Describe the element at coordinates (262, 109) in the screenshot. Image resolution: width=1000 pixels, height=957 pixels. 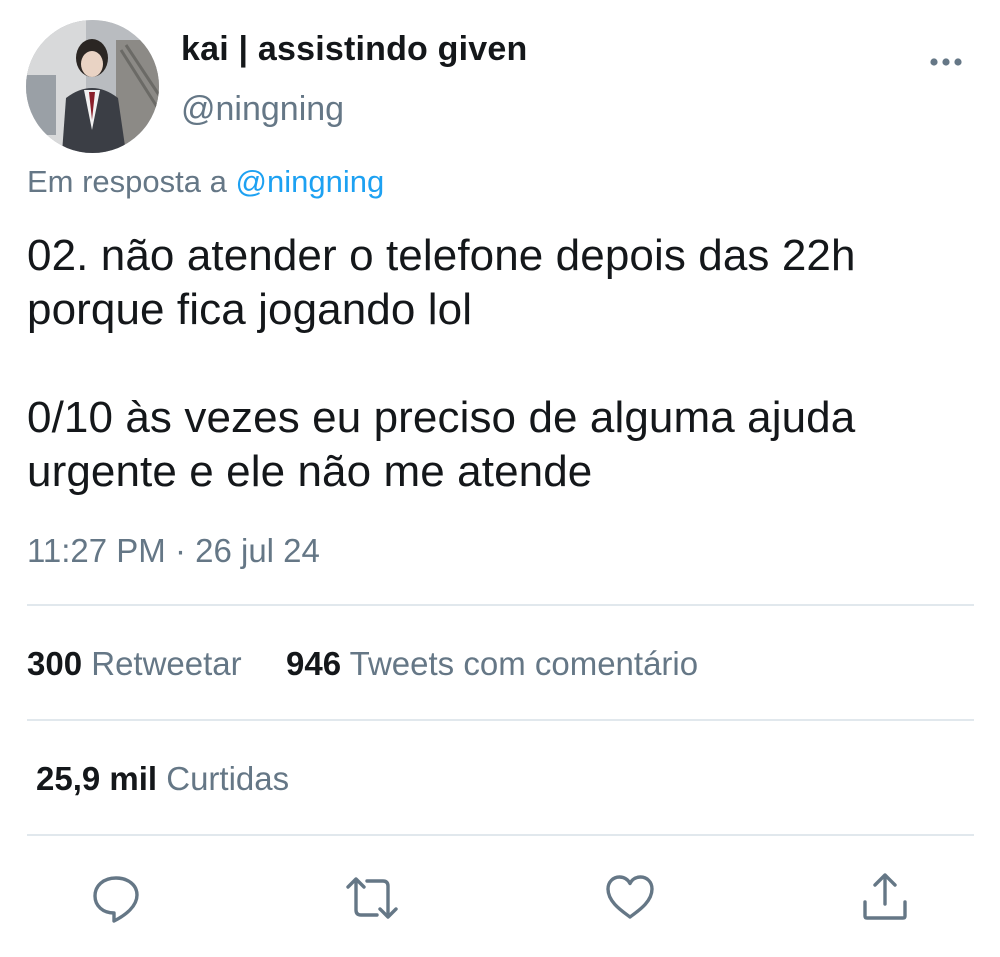
I see `author-handle: @ningning` at that location.